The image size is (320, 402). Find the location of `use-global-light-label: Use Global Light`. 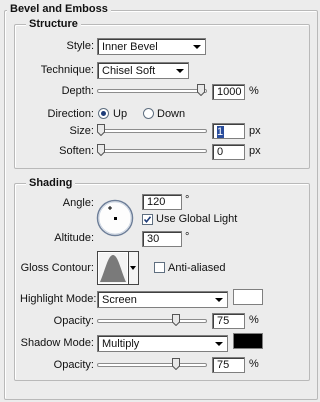

use-global-light-label: Use Global Light is located at coordinates (196, 219).